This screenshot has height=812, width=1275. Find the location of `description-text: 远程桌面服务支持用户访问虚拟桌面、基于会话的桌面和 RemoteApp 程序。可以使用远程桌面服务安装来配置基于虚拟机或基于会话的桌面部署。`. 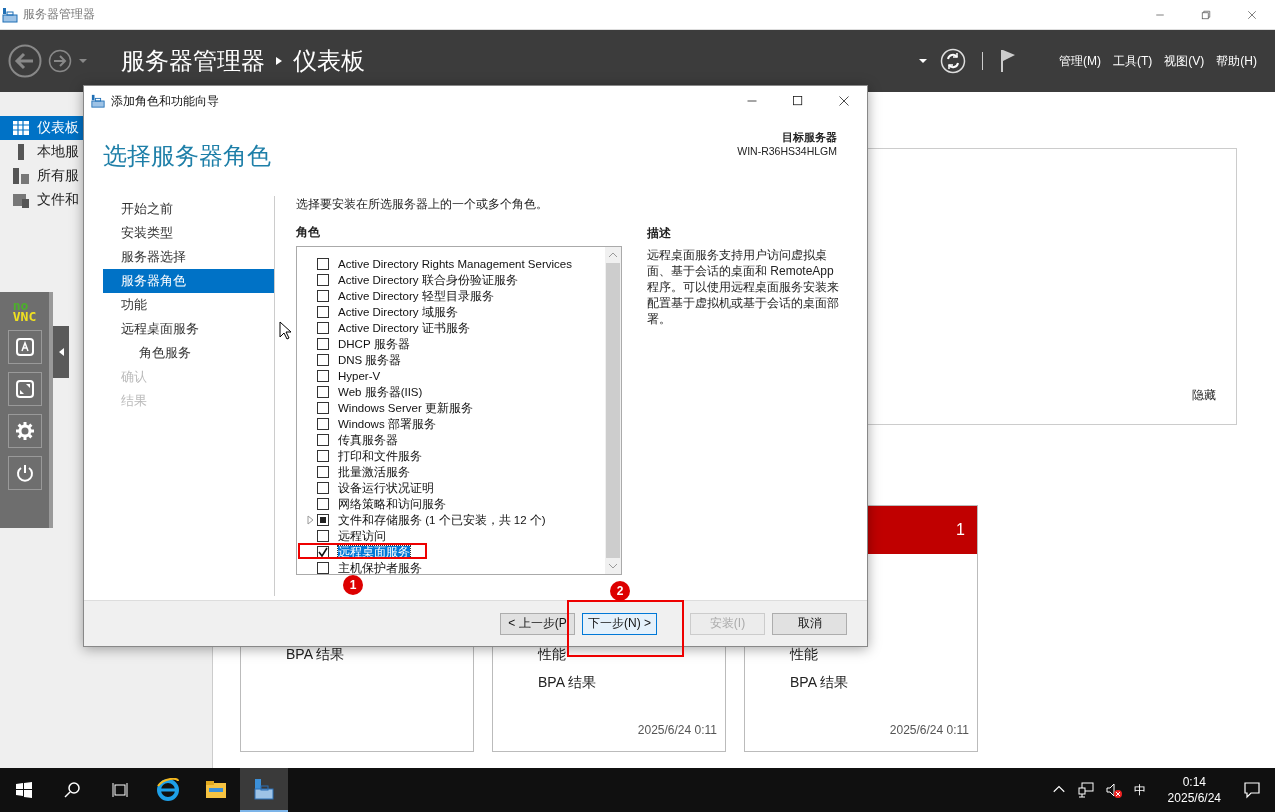

description-text: 远程桌面服务支持用户访问虚拟桌面、基于会话的桌面和 RemoteApp 程序。可以使用远程桌面服务安装来配置基于虚拟机或基于会话的桌面部署。 is located at coordinates (743, 287).